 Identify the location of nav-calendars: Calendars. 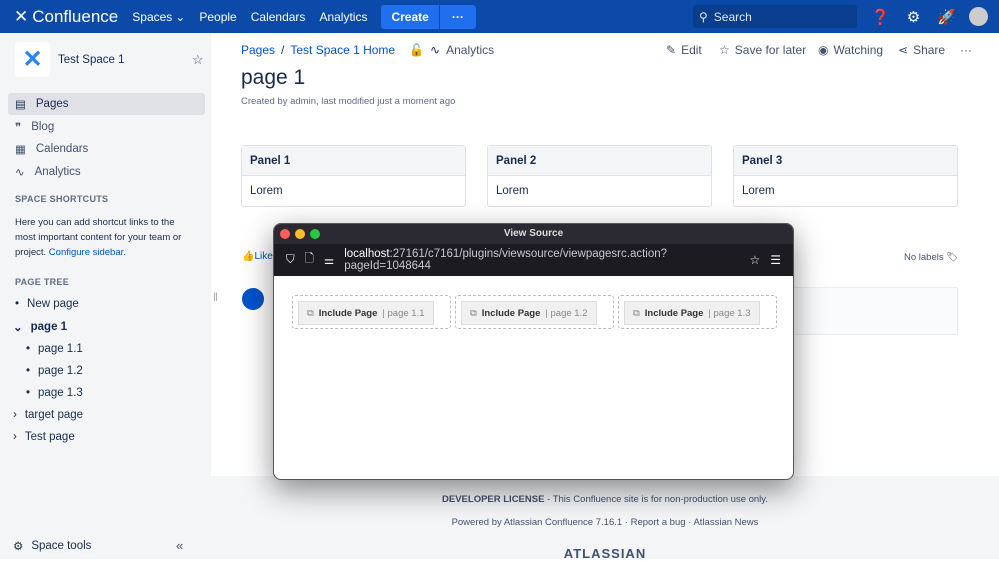
(278, 17).